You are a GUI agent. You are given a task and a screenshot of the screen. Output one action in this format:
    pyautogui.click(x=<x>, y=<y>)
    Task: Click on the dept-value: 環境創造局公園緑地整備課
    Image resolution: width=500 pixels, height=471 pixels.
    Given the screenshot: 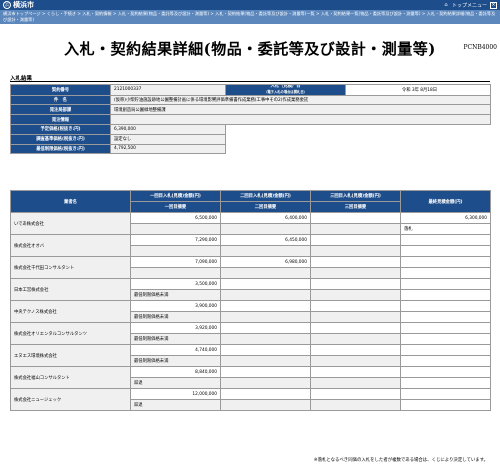 What is the action you would take?
    pyautogui.click(x=300, y=110)
    